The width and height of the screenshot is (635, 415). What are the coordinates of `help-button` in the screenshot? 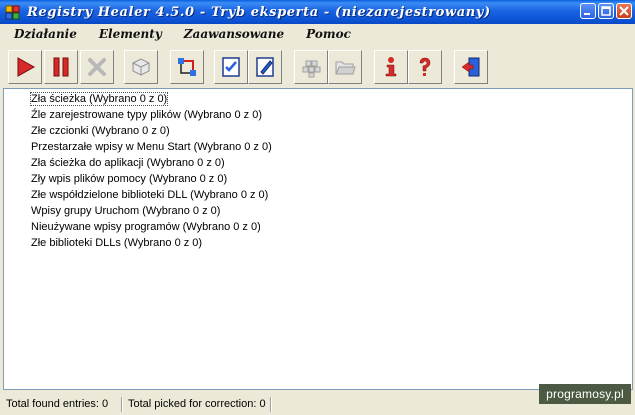 It's located at (425, 67).